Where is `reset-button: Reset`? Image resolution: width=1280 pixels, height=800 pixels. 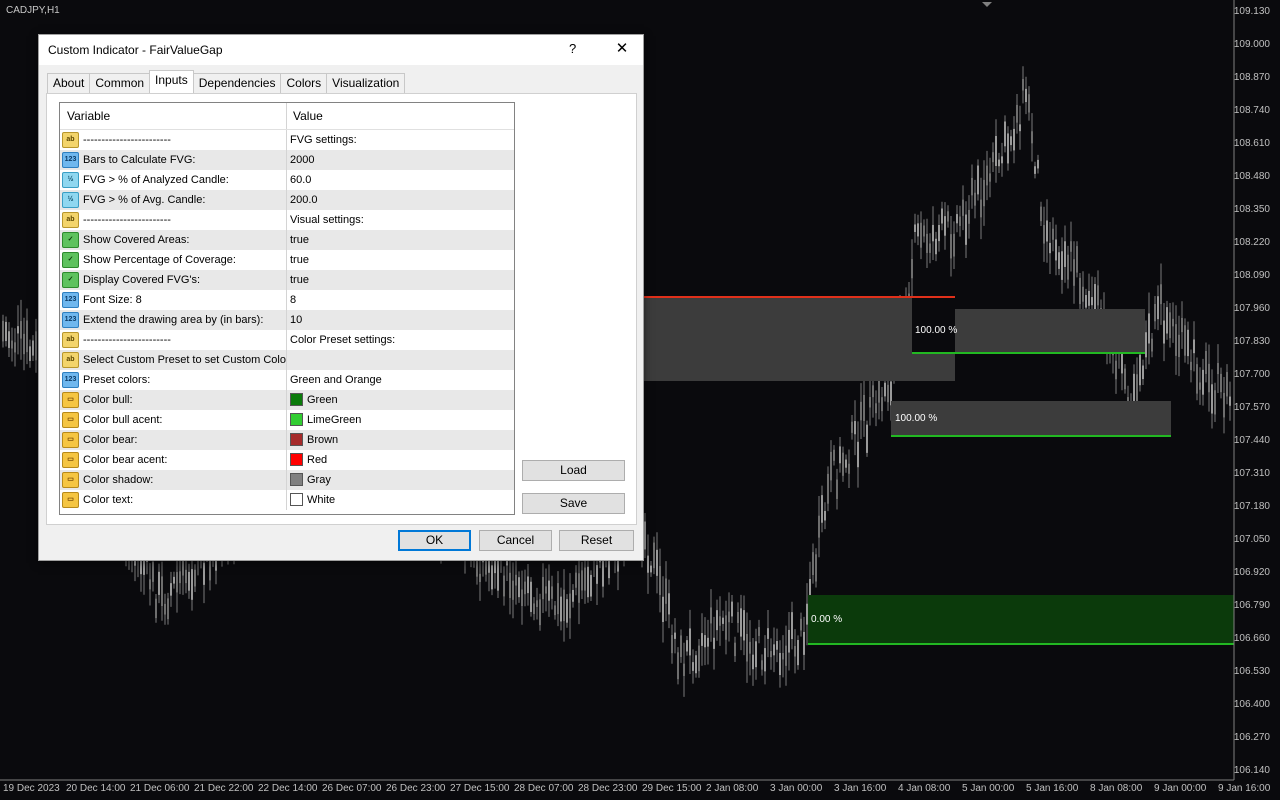
reset-button: Reset is located at coordinates (596, 540).